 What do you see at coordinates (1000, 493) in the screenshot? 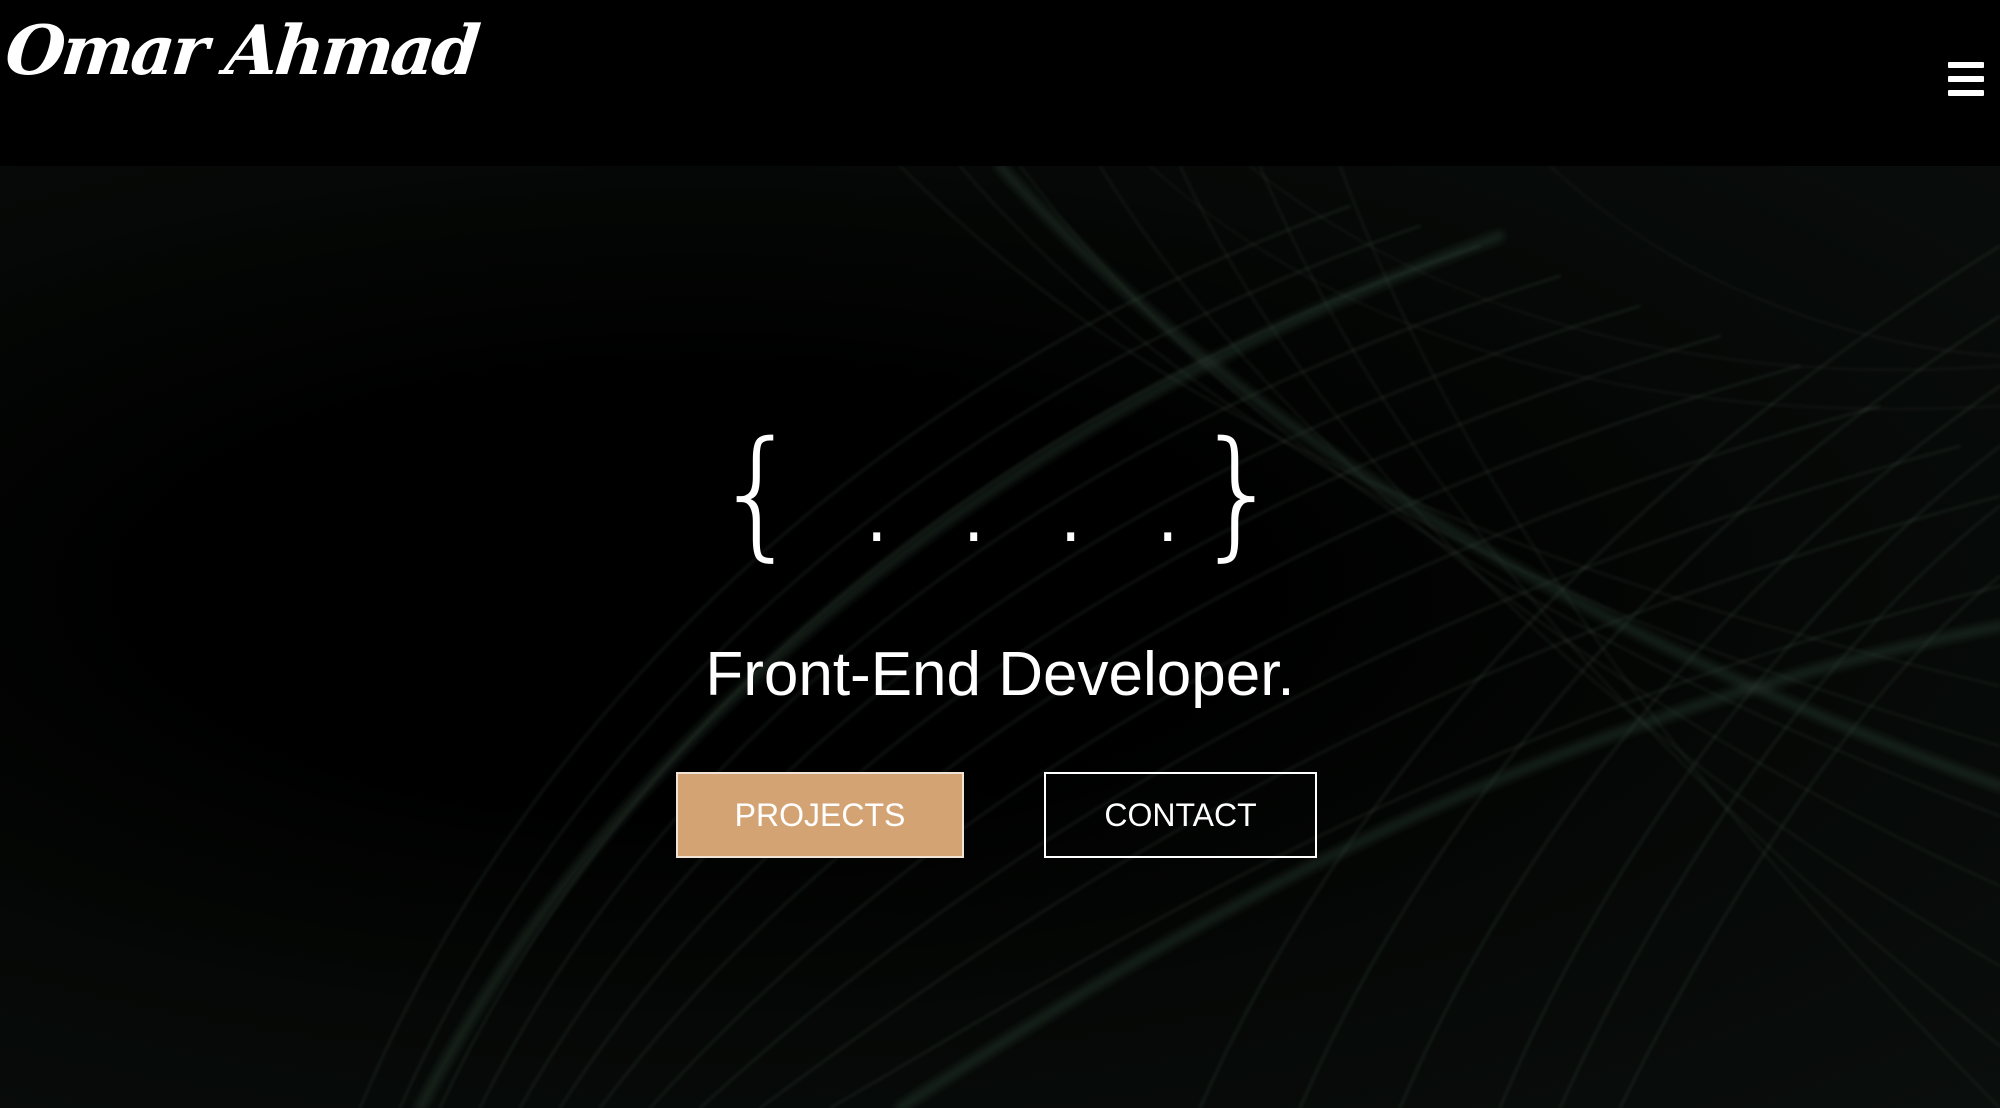
I see `code-braces-symbol: { . . . .}` at bounding box center [1000, 493].